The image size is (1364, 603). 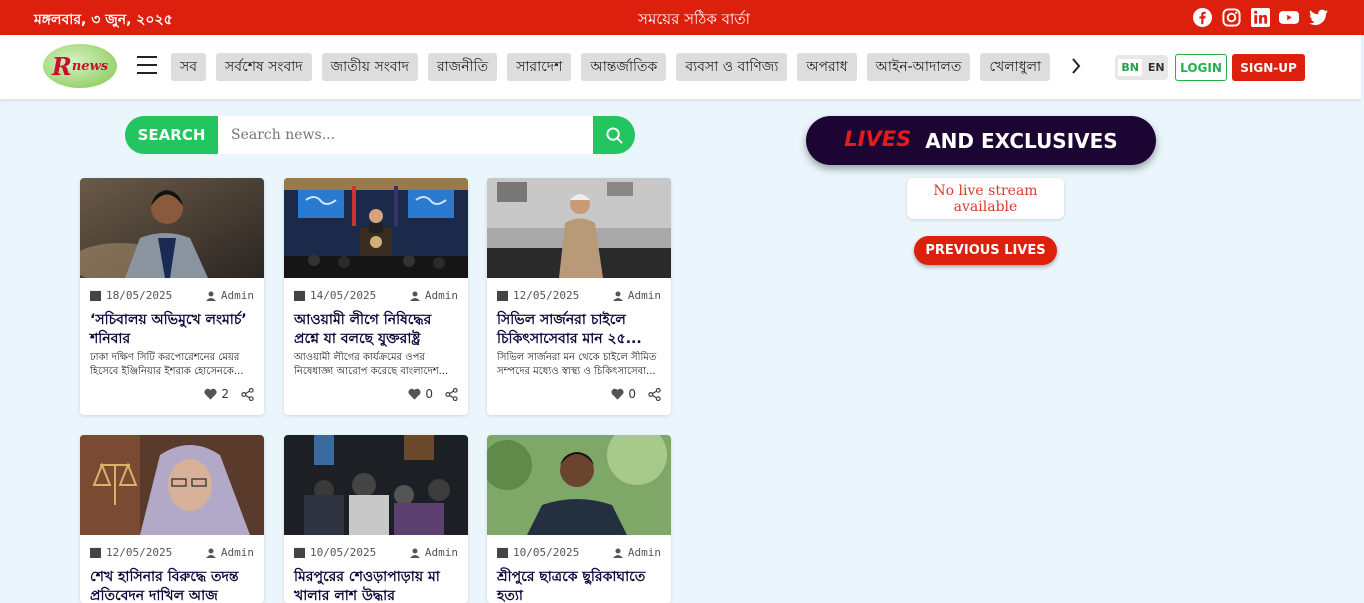 I want to click on search-bar: SEARCH, so click(x=380, y=135).